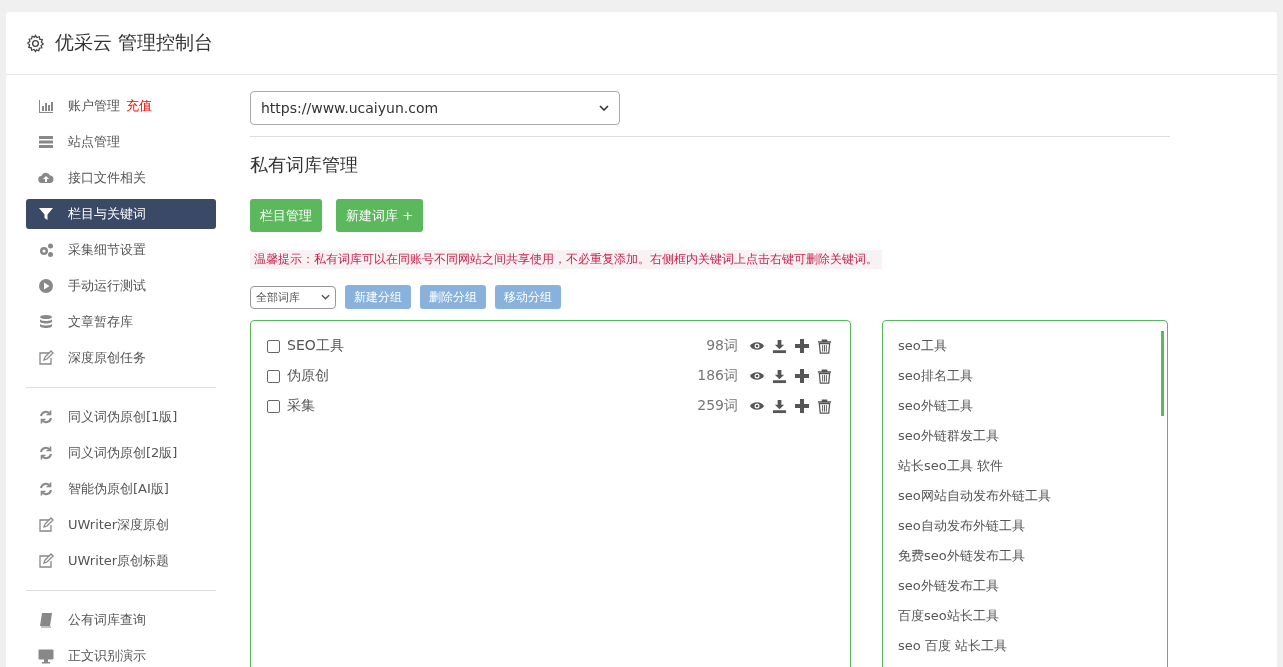 The height and width of the screenshot is (667, 1283). I want to click on sidebar-item: 栏目与关键词, so click(121, 214).